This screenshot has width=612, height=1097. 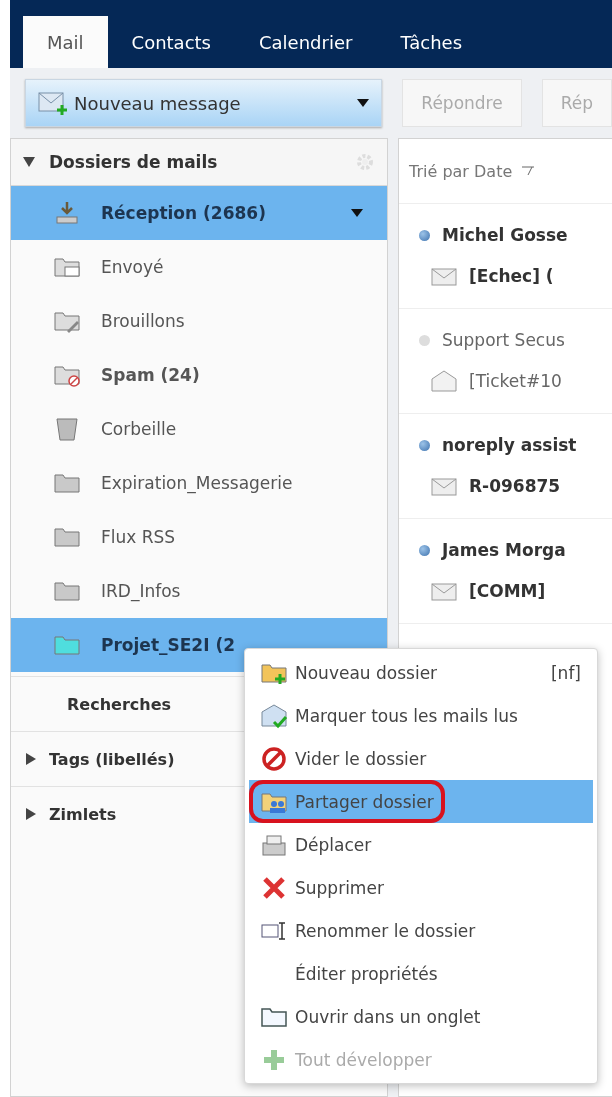 What do you see at coordinates (199, 591) in the screenshot?
I see `folder-item: IRD_Infos` at bounding box center [199, 591].